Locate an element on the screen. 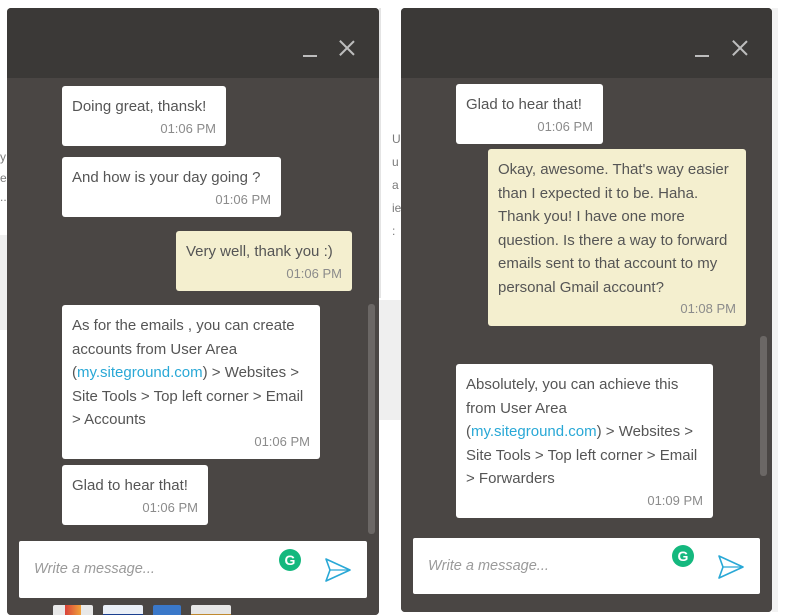 The width and height of the screenshot is (800, 615). message-bubble-user: Very well, thank you :) 01:06 PM is located at coordinates (264, 261).